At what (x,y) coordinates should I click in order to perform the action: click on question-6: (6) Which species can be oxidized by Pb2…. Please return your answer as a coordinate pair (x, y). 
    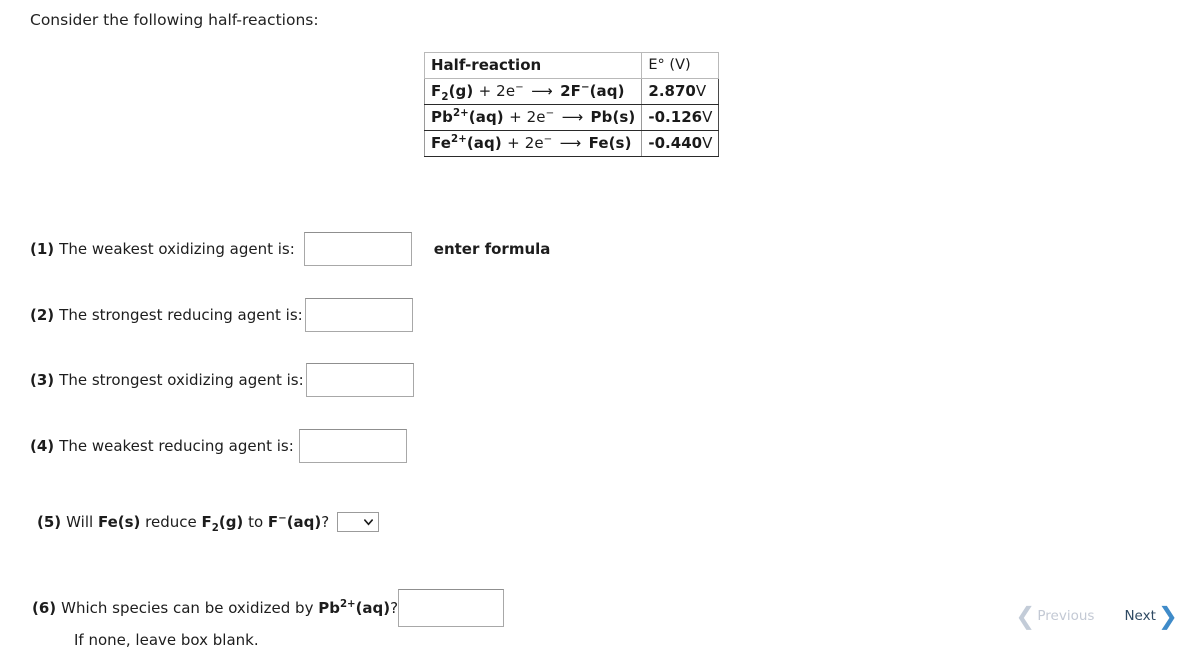
    Looking at the image, I should click on (268, 619).